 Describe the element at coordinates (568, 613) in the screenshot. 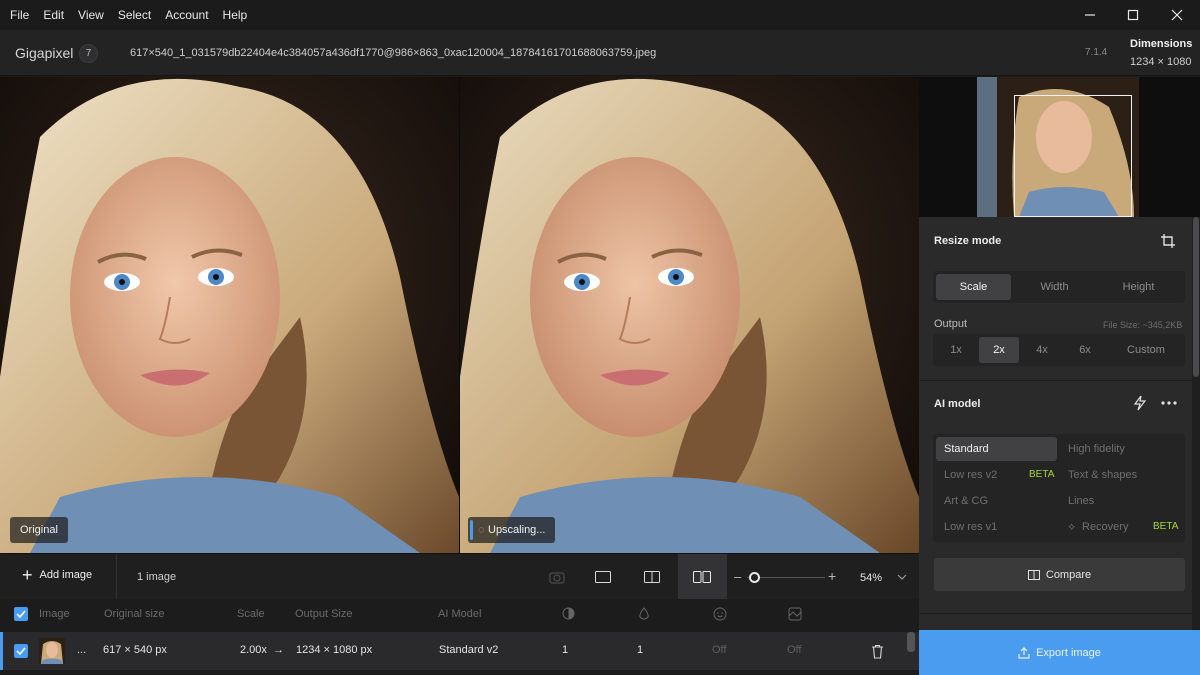

I see `denoise-column-icon` at that location.